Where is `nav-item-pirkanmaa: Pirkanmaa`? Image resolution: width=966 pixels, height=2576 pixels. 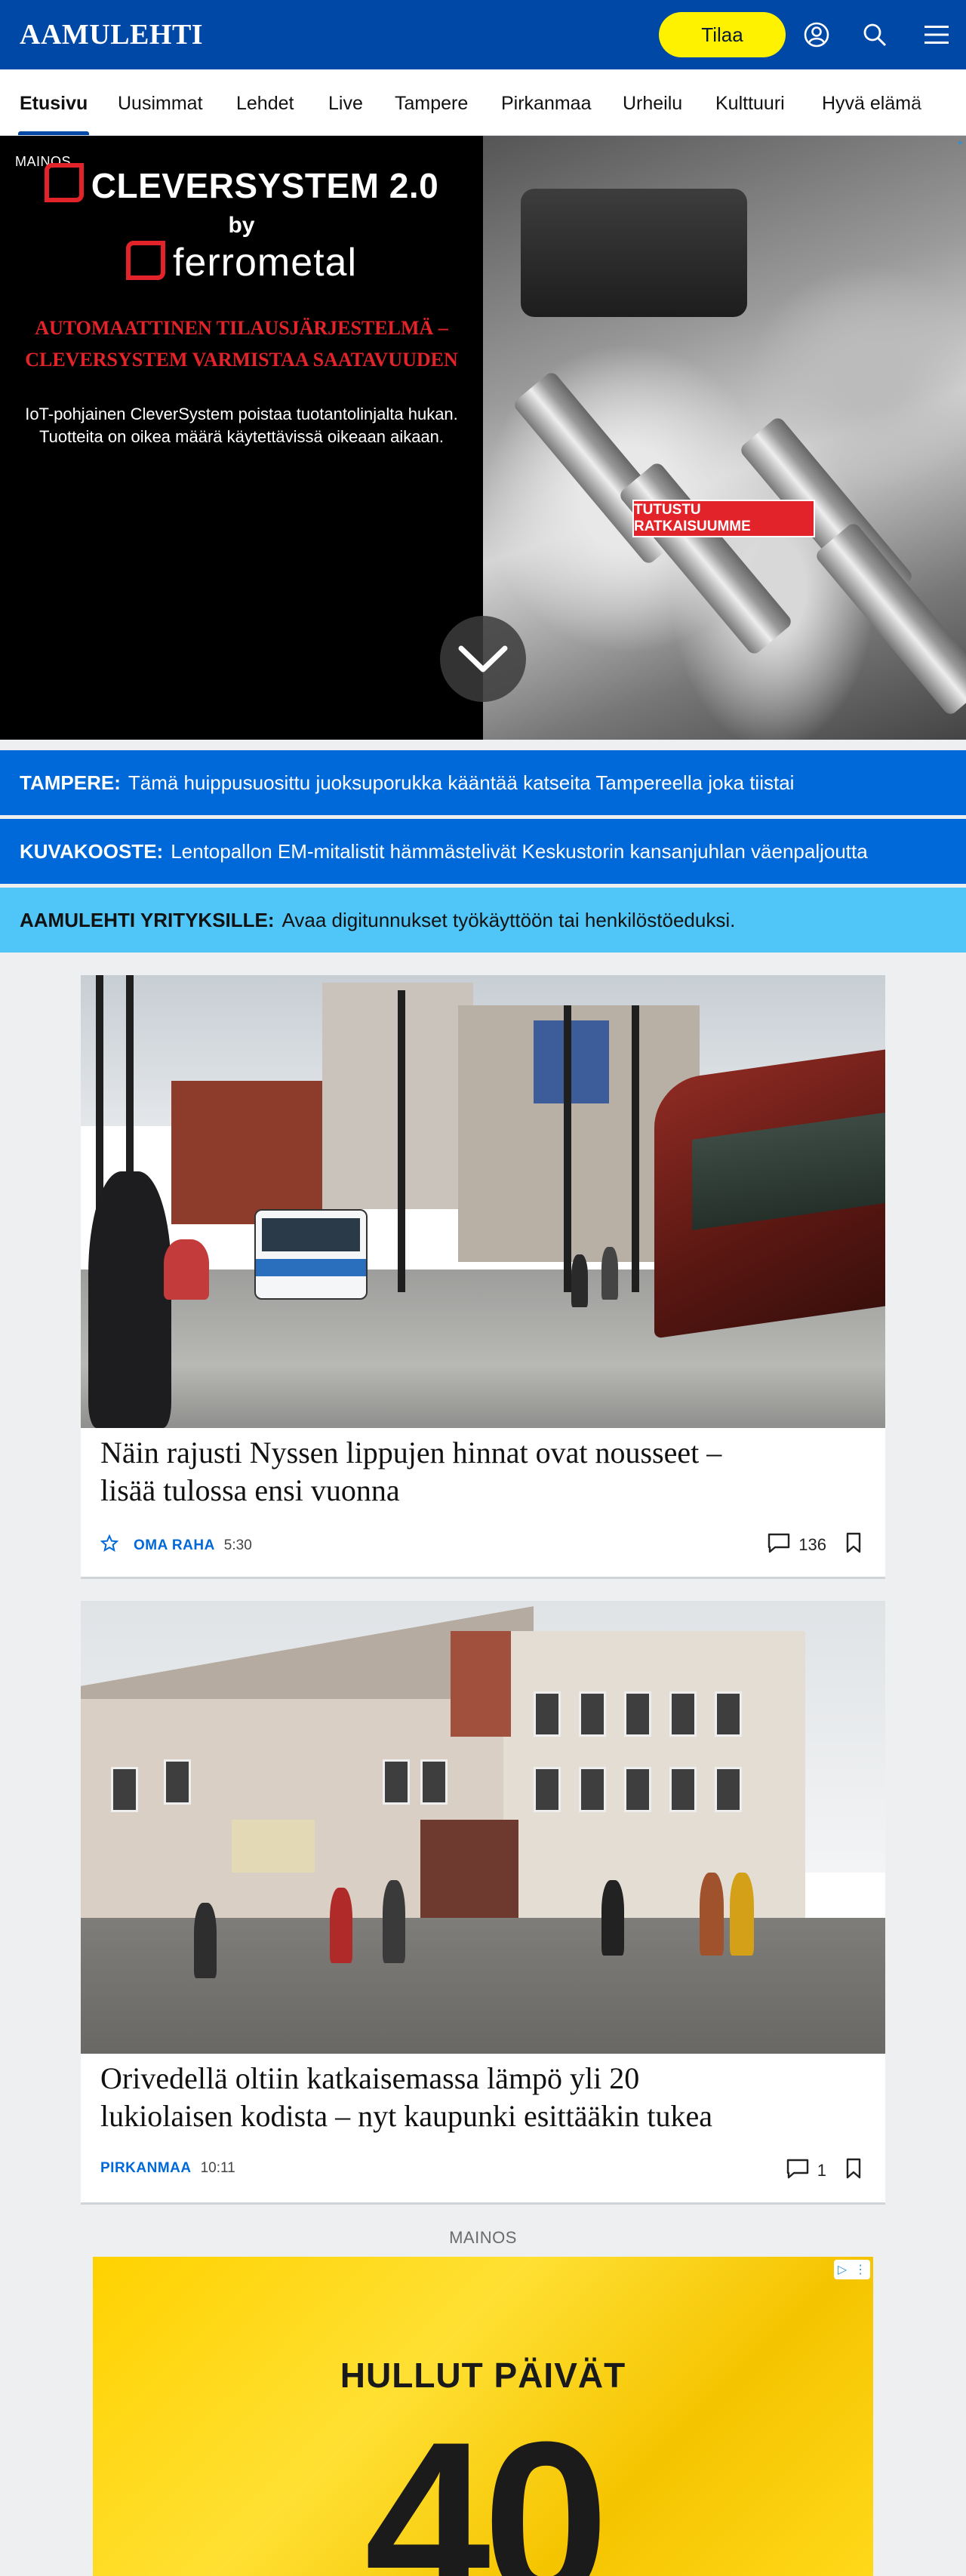 nav-item-pirkanmaa: Pirkanmaa is located at coordinates (546, 102).